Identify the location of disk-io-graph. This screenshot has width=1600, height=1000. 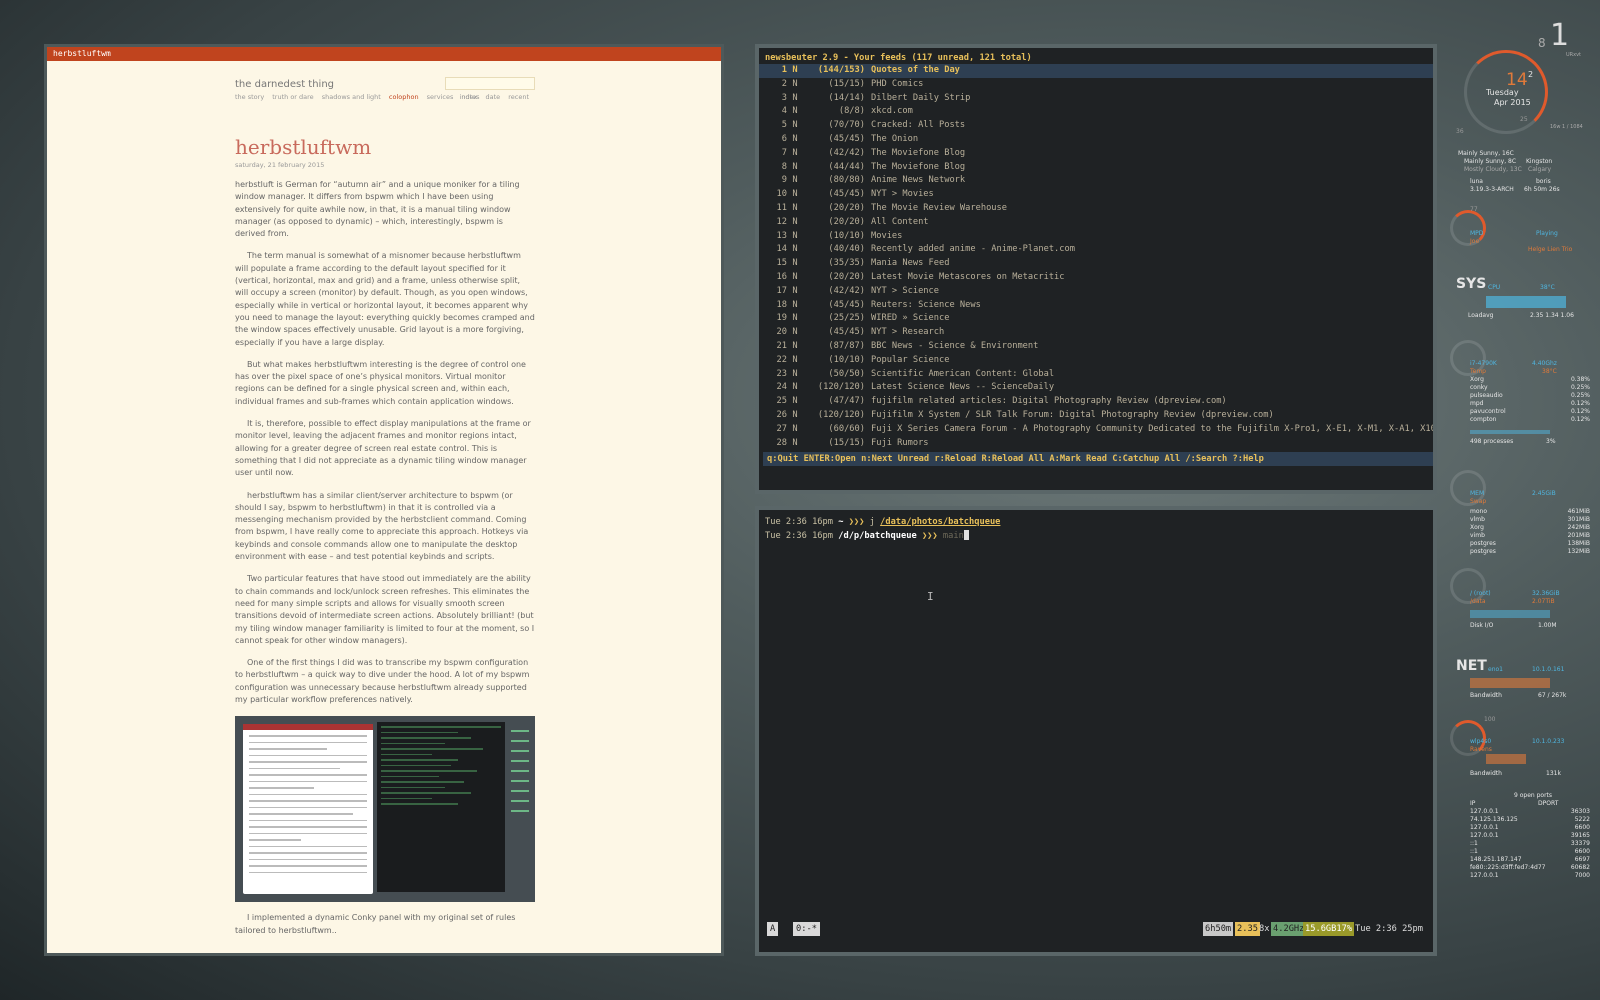
(1510, 614).